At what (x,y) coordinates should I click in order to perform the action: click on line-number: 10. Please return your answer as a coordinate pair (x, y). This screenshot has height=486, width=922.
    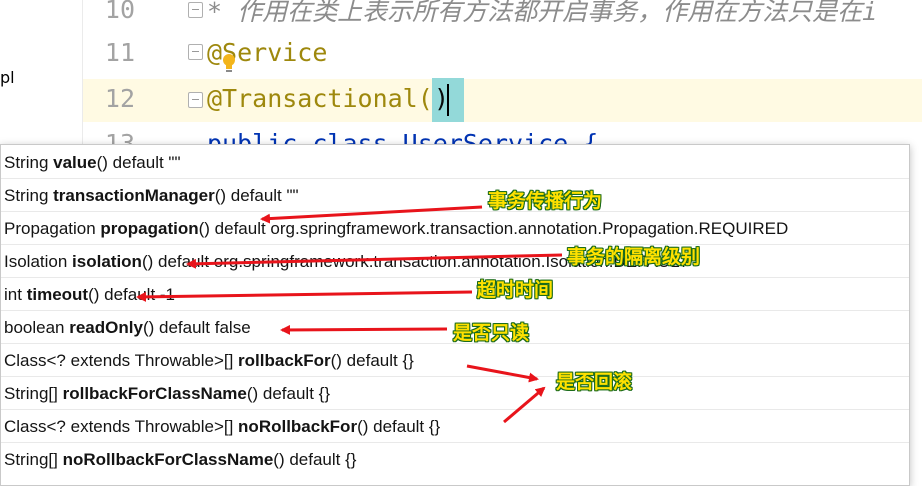
    Looking at the image, I should click on (119, 12).